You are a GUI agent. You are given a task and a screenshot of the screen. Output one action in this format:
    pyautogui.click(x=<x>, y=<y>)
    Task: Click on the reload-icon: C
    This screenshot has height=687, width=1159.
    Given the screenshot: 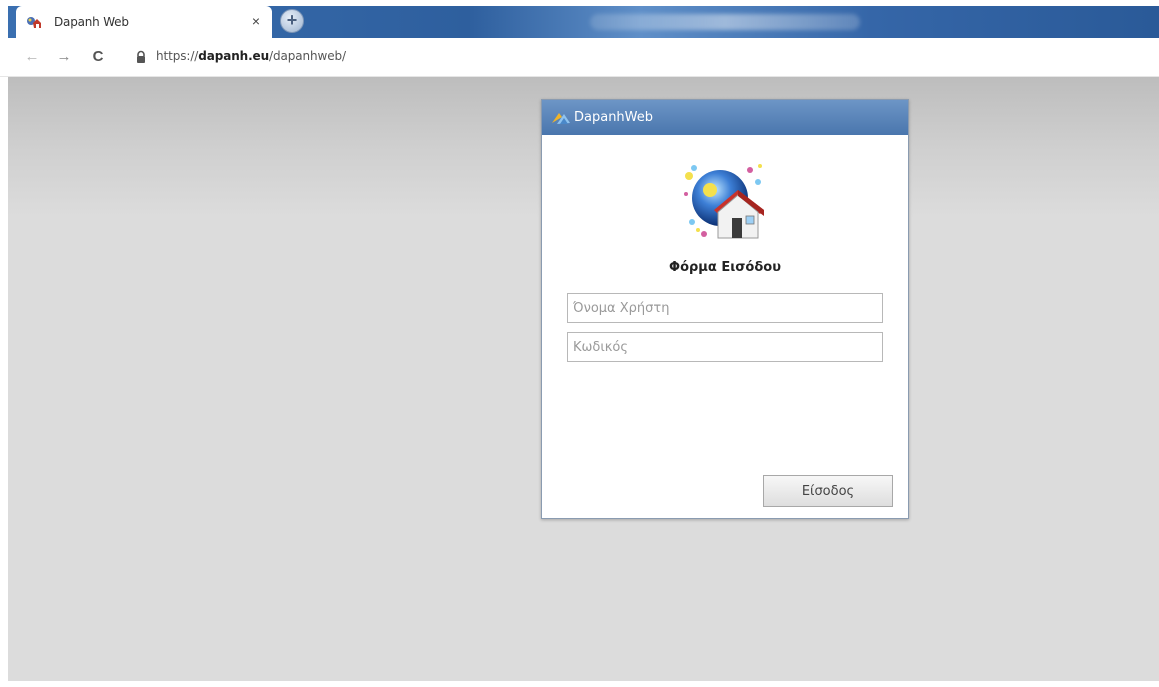 What is the action you would take?
    pyautogui.click(x=98, y=57)
    